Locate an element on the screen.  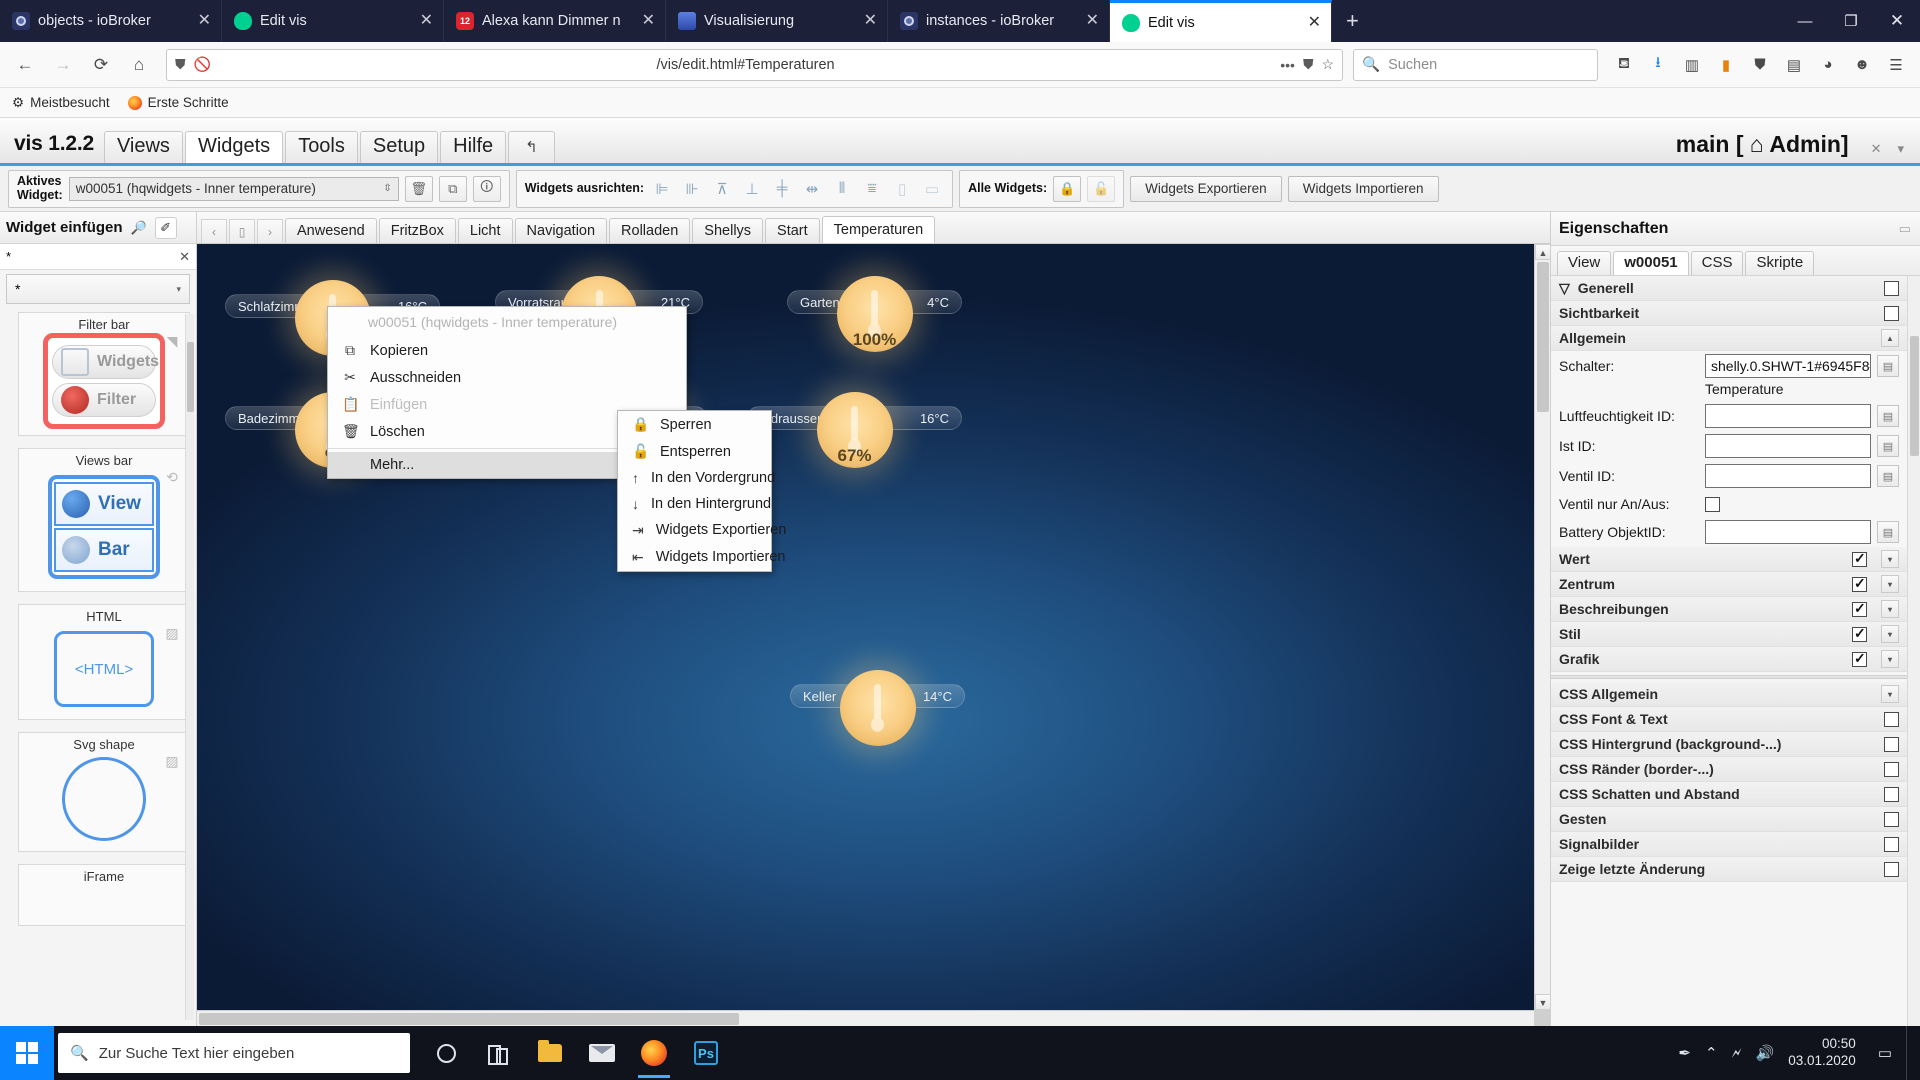
shopping-bag-icon: ▮ is located at coordinates (1726, 65).